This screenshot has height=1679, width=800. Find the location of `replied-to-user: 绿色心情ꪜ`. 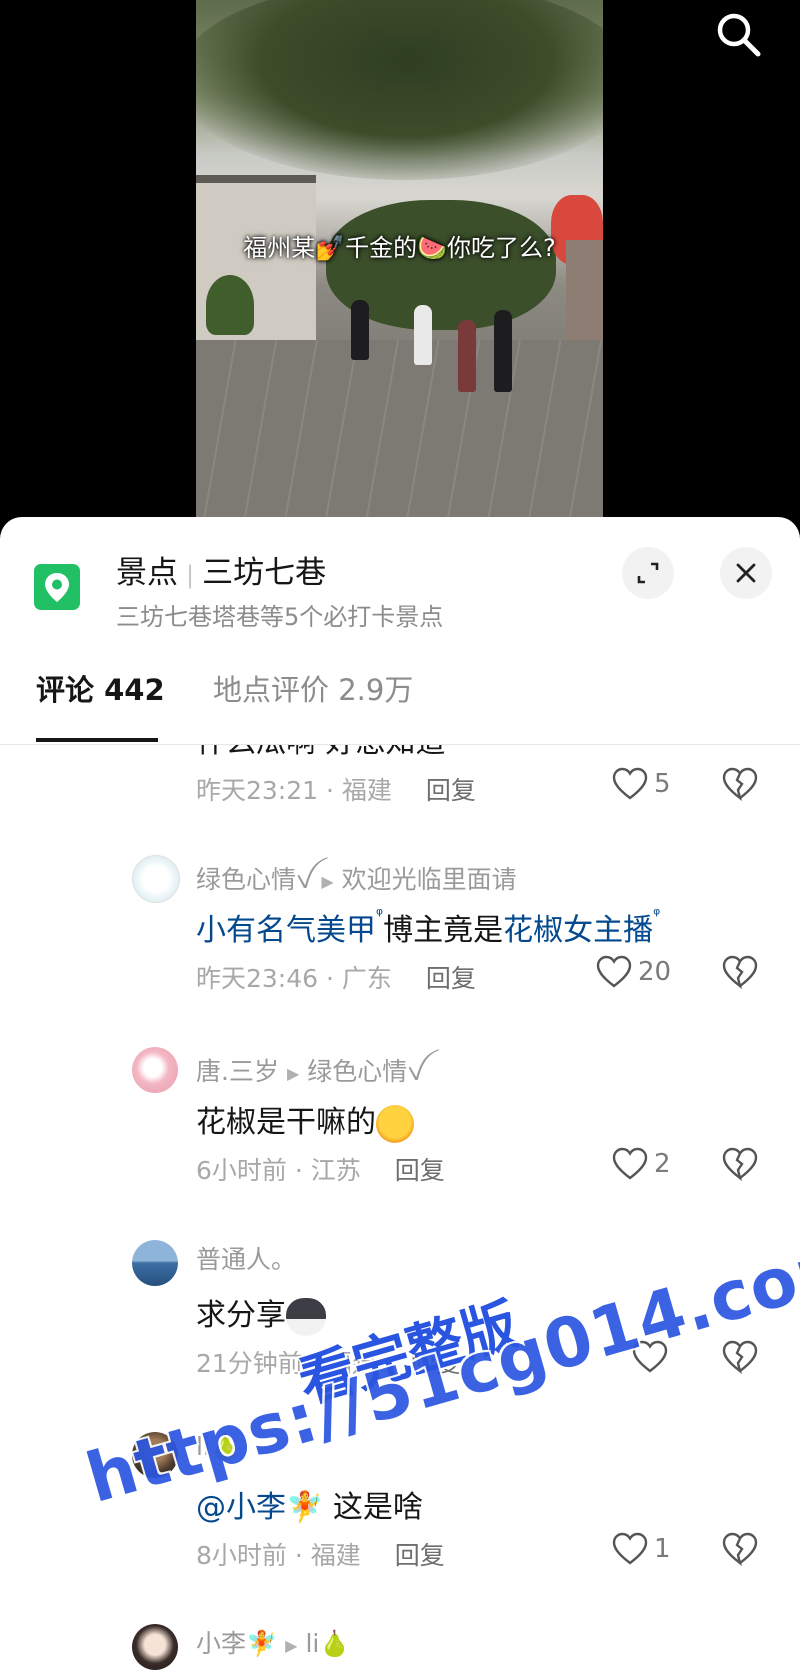

replied-to-user: 绿色心情ꪜ is located at coordinates (366, 1071).